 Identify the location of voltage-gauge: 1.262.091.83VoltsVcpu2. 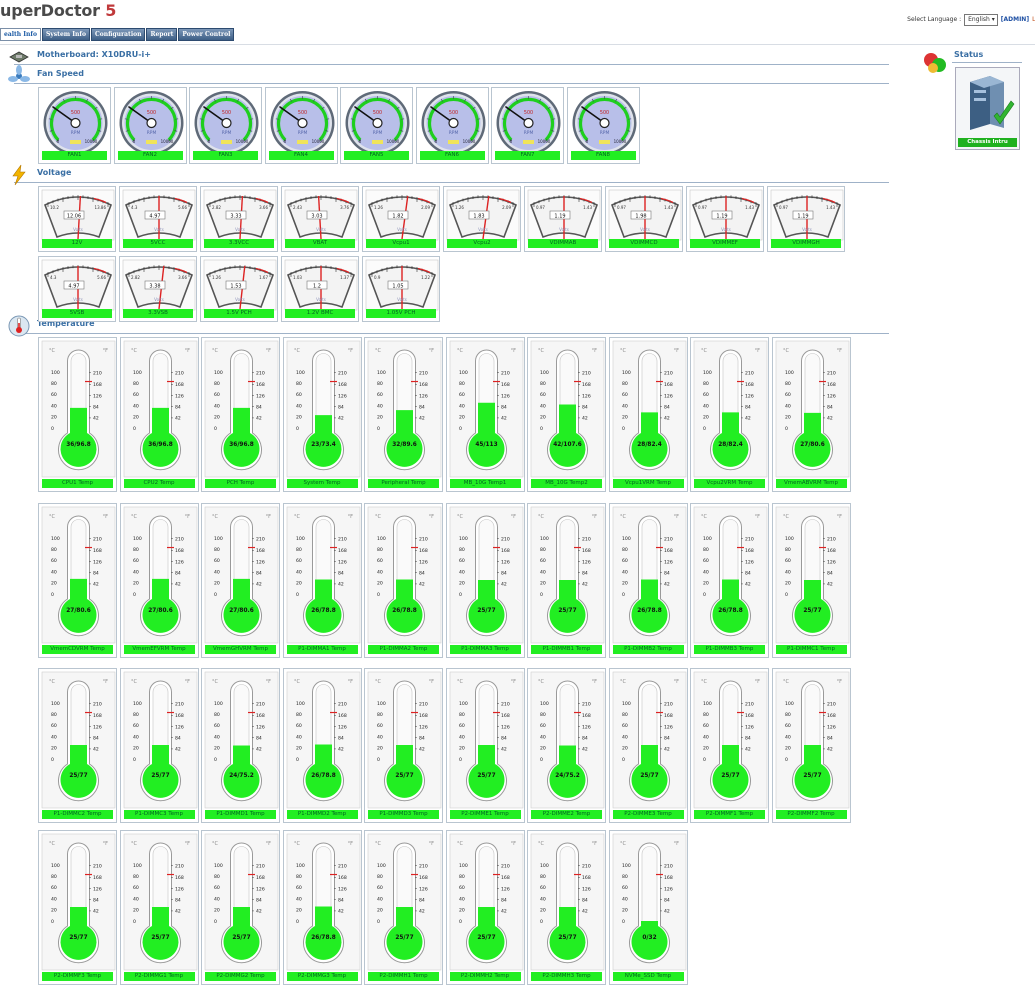
(482, 219).